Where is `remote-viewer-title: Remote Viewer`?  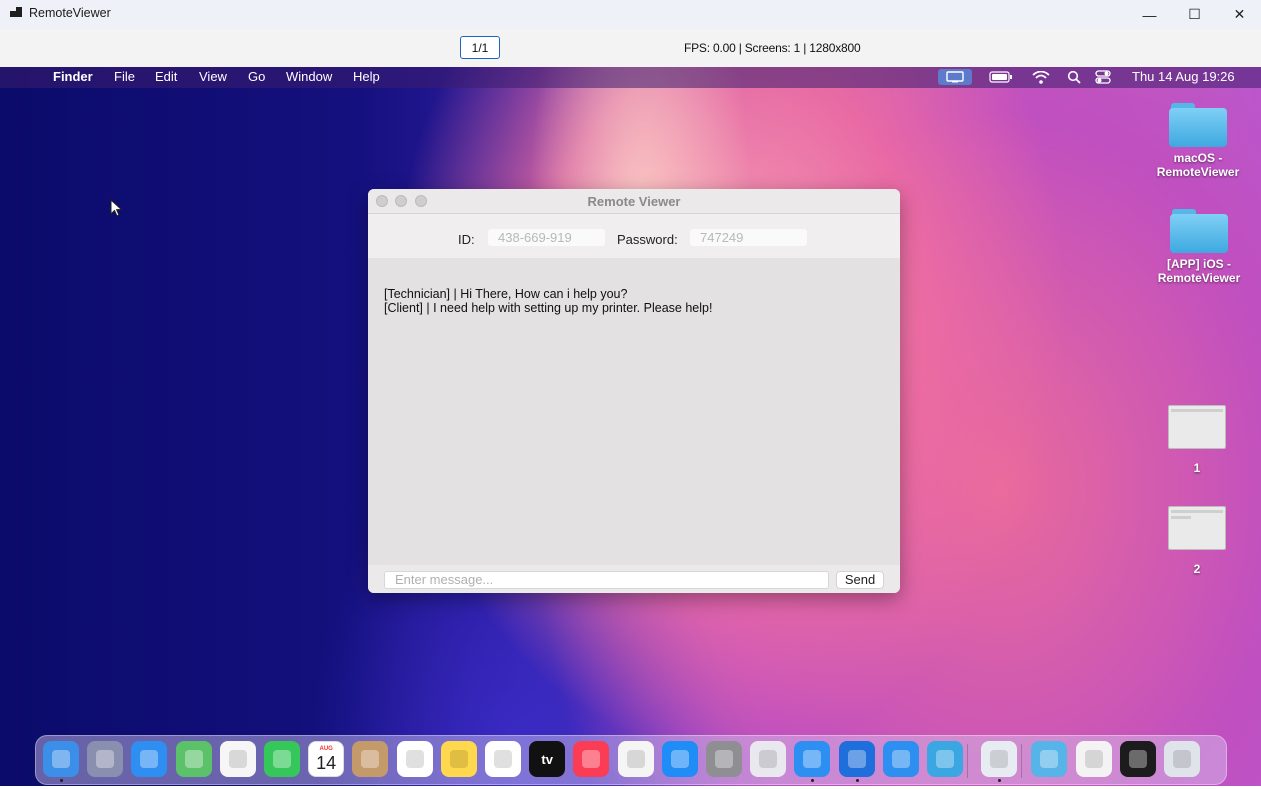
remote-viewer-title: Remote Viewer is located at coordinates (634, 201).